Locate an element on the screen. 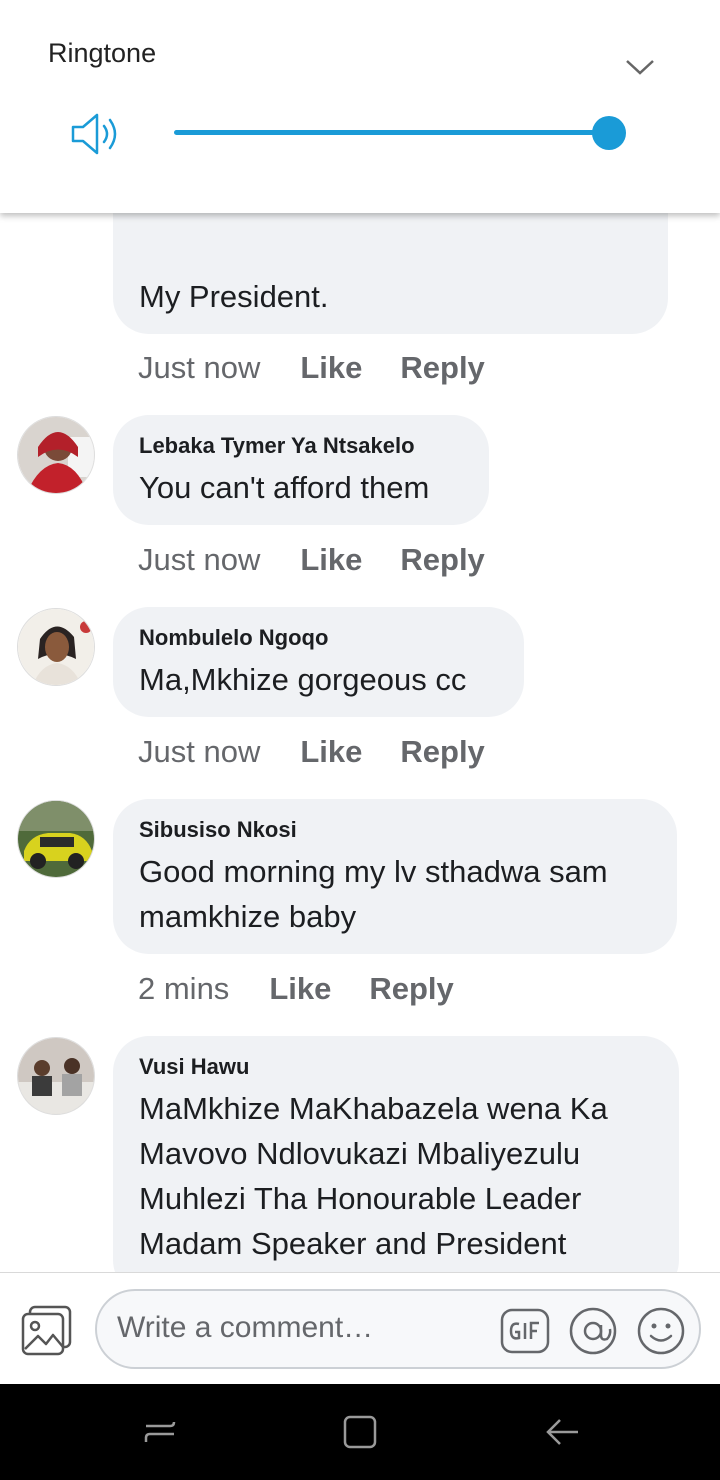 This screenshot has height=1480, width=720. volume-stream-title: Ringtone is located at coordinates (102, 53).